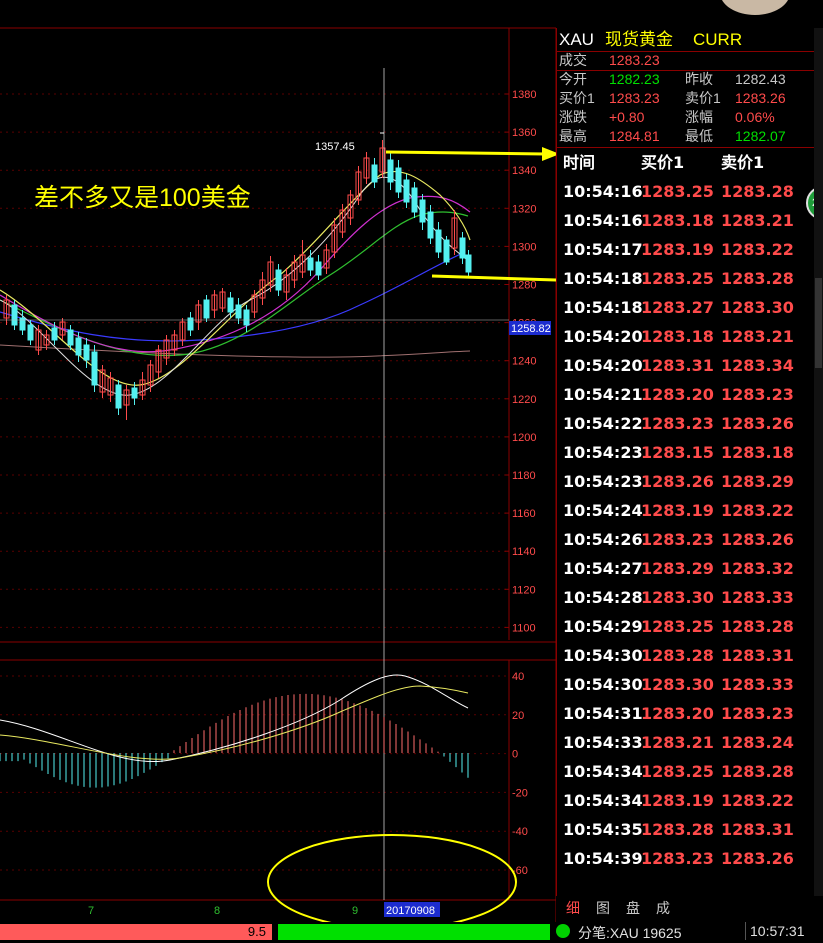 The image size is (823, 943). Describe the element at coordinates (634, 60) in the screenshot. I see `last-value: 1283.23` at that location.